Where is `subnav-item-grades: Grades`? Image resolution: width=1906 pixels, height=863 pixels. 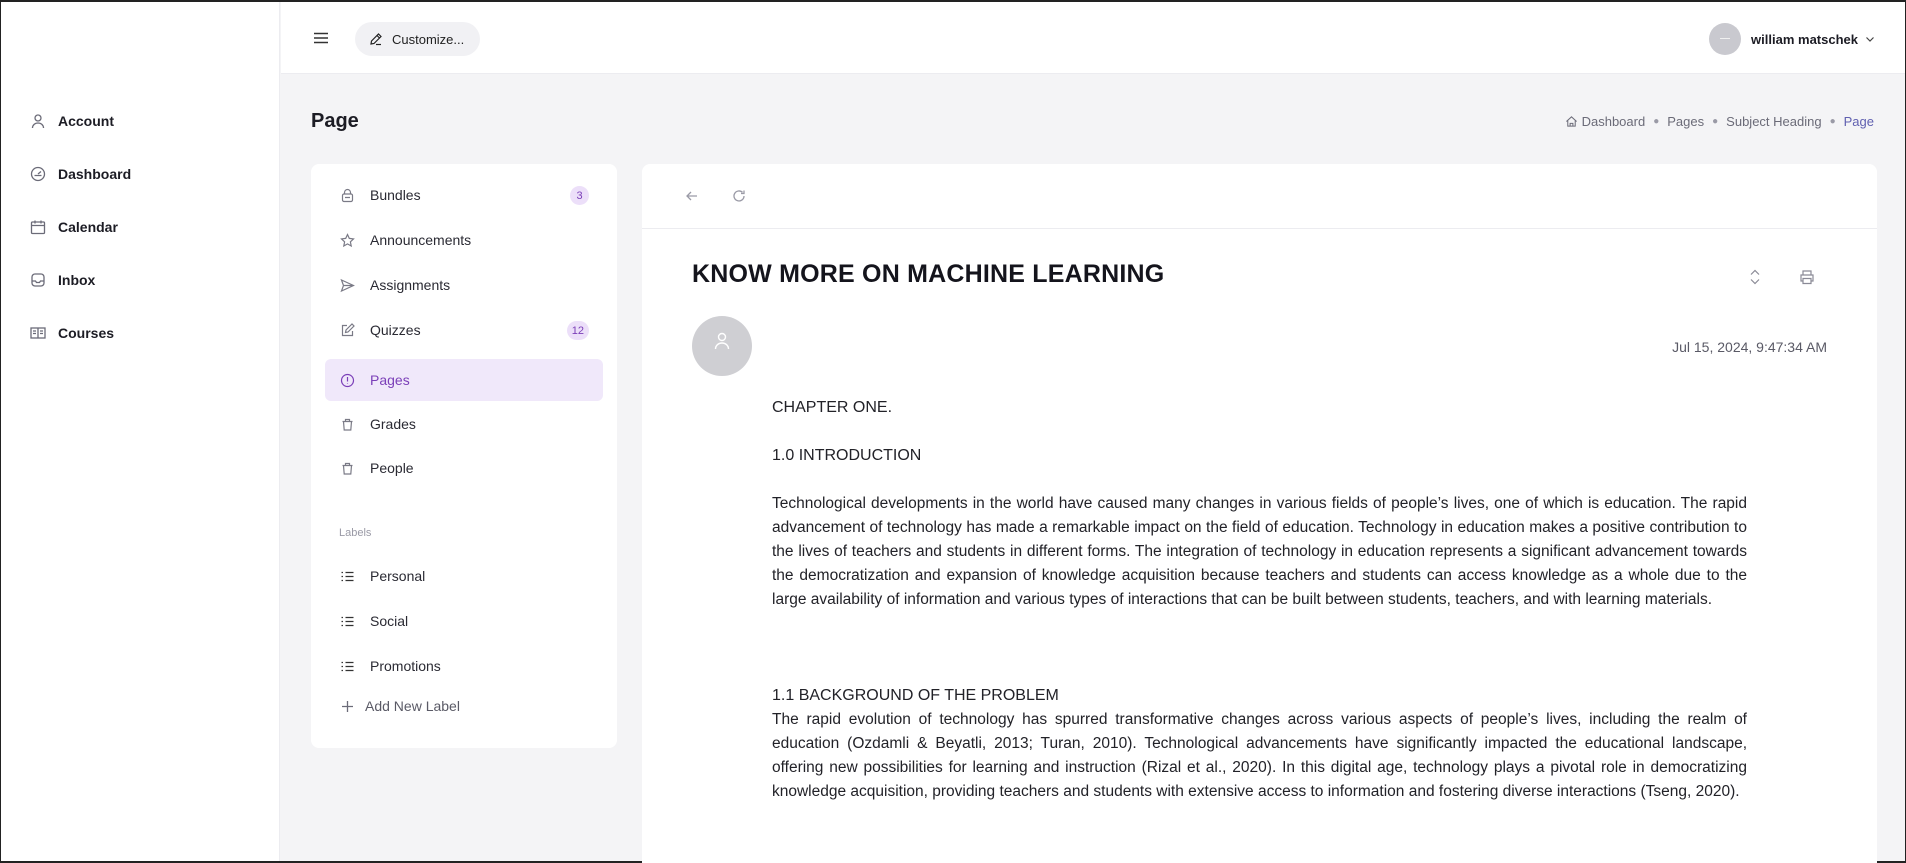
subnav-item-grades: Grades is located at coordinates (464, 424).